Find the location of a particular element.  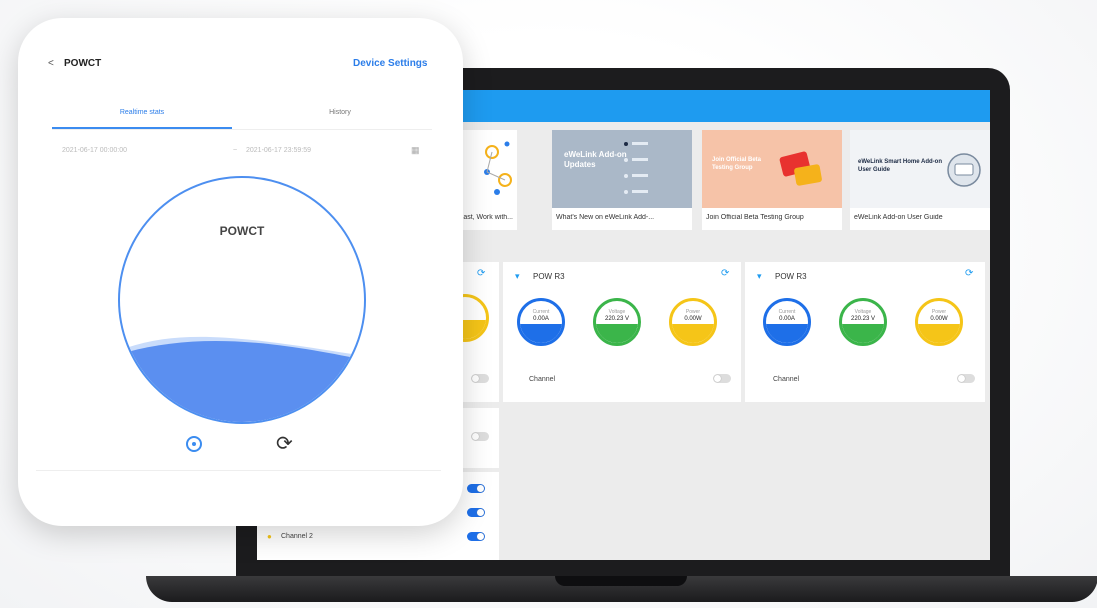

chat-icon is located at coordinates (964, 170).